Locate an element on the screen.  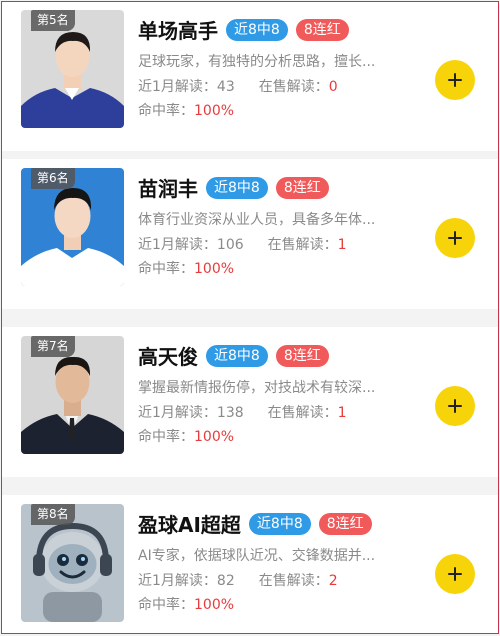
expert-header: 单场高手 近8中8 8连红 is located at coordinates (247, 29).